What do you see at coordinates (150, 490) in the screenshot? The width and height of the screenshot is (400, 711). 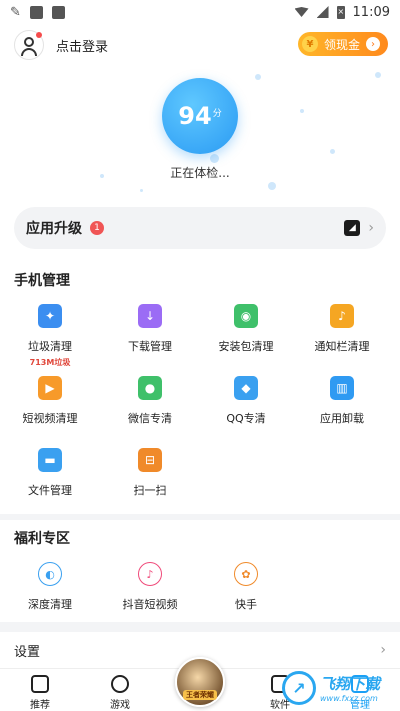 I see `pm-label: 扫一扫` at bounding box center [150, 490].